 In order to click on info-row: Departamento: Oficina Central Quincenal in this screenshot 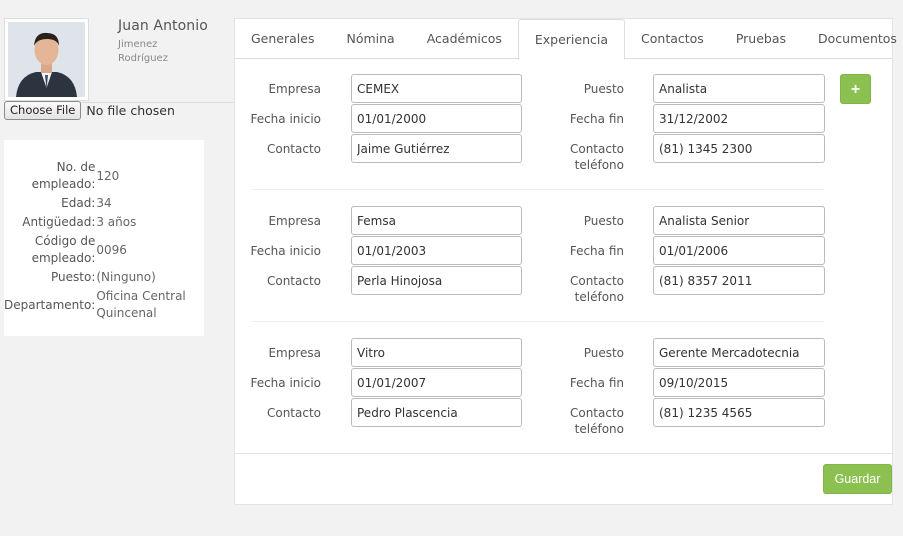, I will do `click(104, 305)`.